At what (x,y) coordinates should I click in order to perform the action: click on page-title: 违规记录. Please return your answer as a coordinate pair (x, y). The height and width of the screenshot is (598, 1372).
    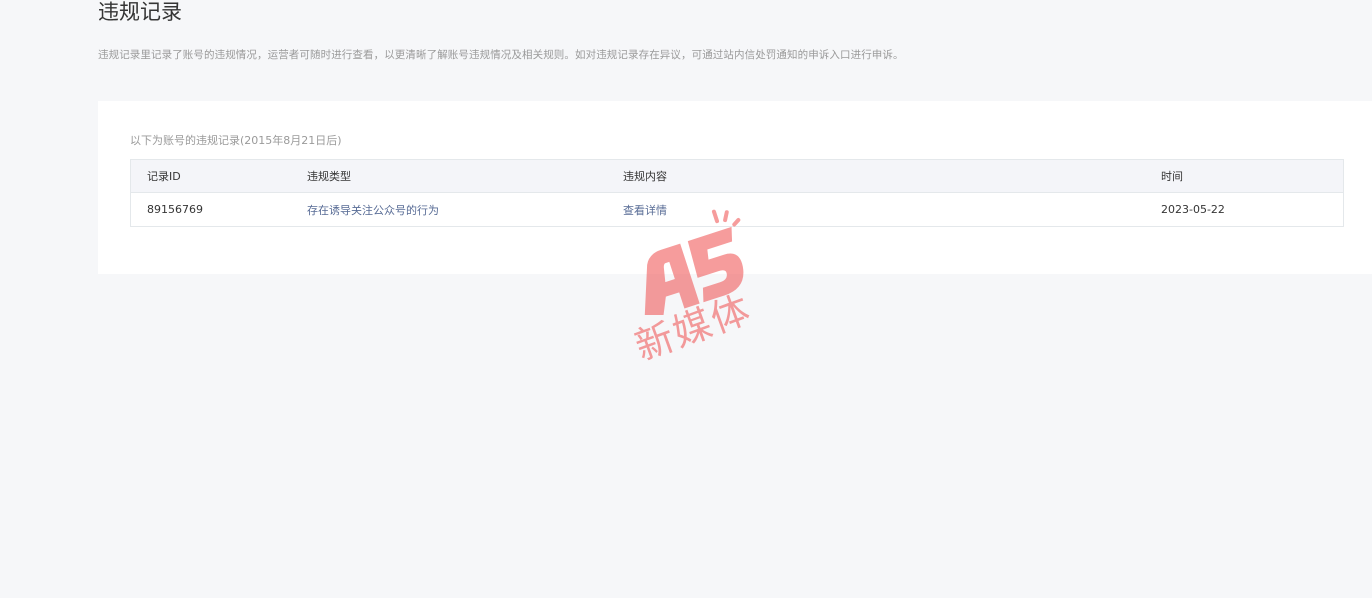
    Looking at the image, I should click on (140, 12).